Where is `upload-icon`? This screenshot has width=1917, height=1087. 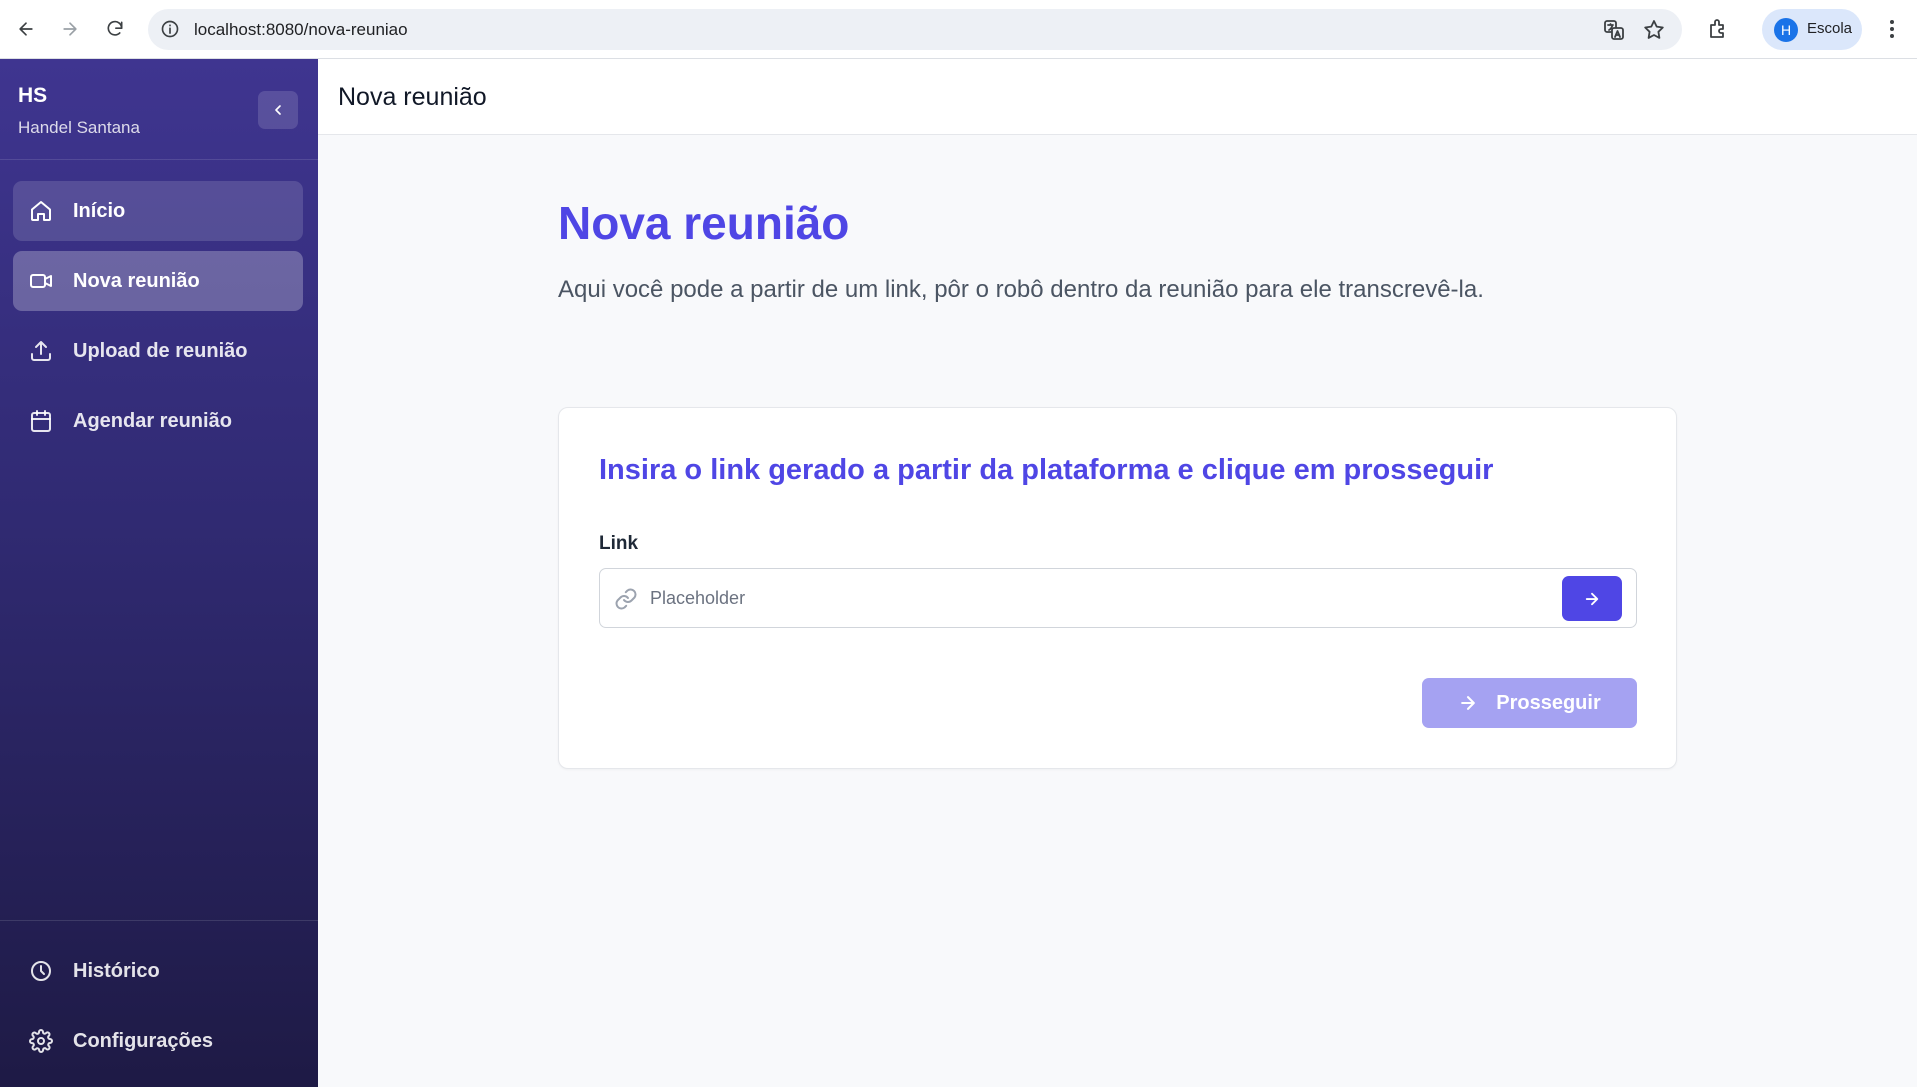
upload-icon is located at coordinates (41, 351).